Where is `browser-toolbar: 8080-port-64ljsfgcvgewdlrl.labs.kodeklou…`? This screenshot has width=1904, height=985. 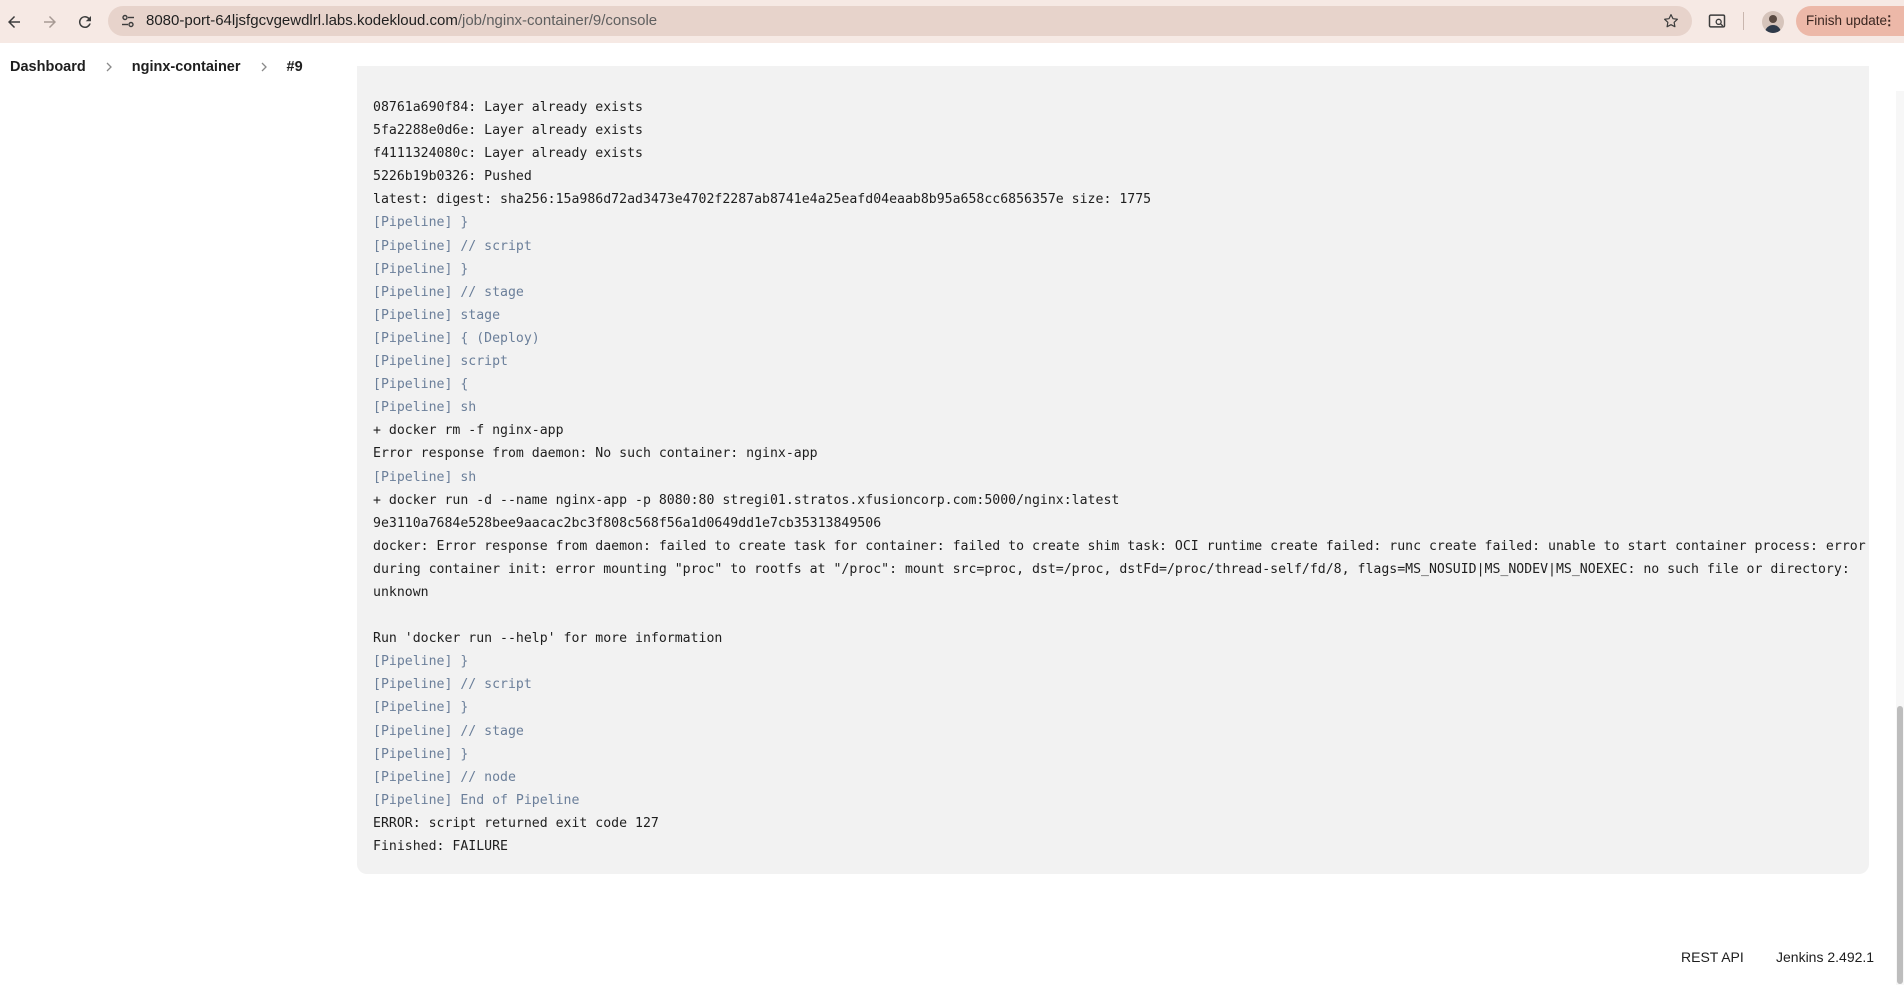 browser-toolbar: 8080-port-64ljsfgcvgewdlrl.labs.kodeklou… is located at coordinates (952, 21).